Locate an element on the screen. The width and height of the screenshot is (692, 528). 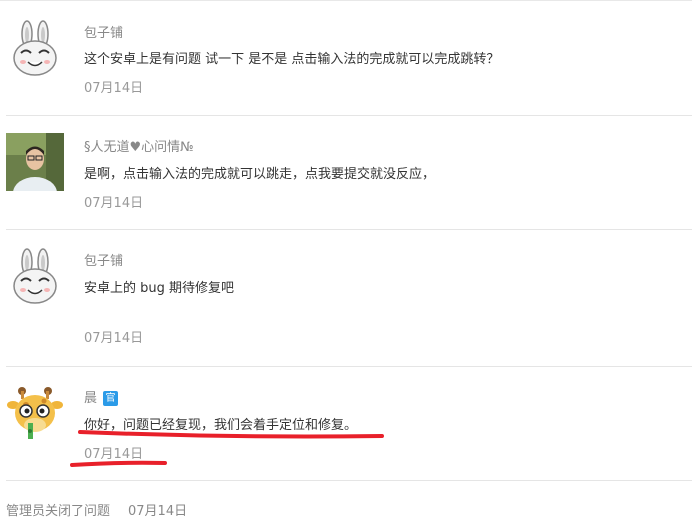
official-badge: 官 is located at coordinates (111, 398).